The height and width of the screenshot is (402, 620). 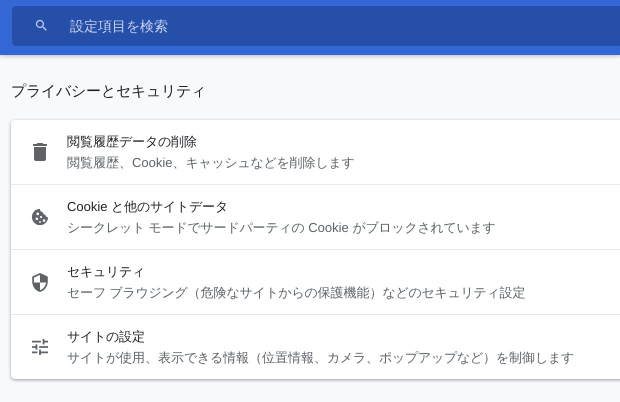 What do you see at coordinates (296, 271) in the screenshot?
I see `setting-title: セキュリティ` at bounding box center [296, 271].